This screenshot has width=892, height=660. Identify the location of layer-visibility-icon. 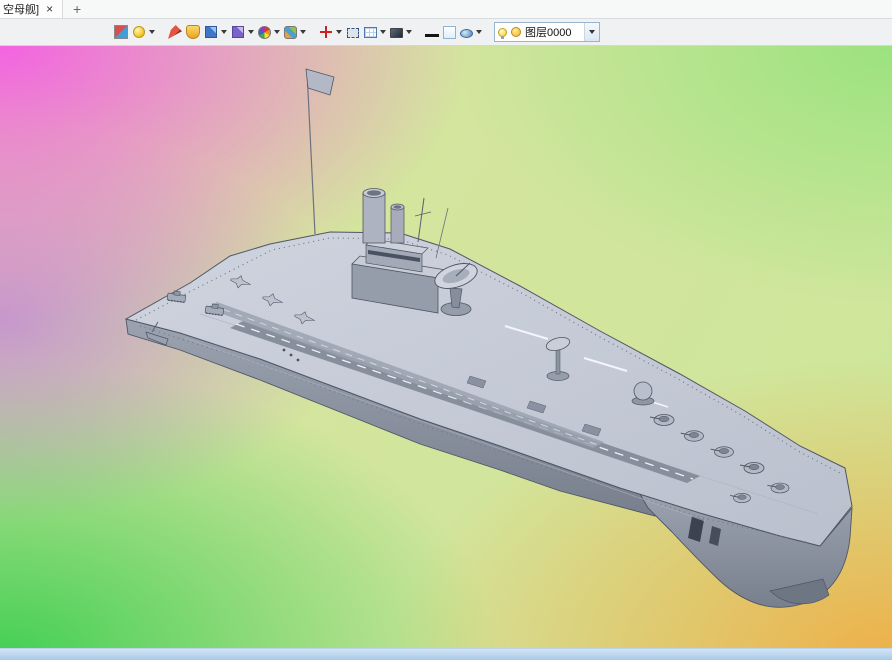
(502, 33).